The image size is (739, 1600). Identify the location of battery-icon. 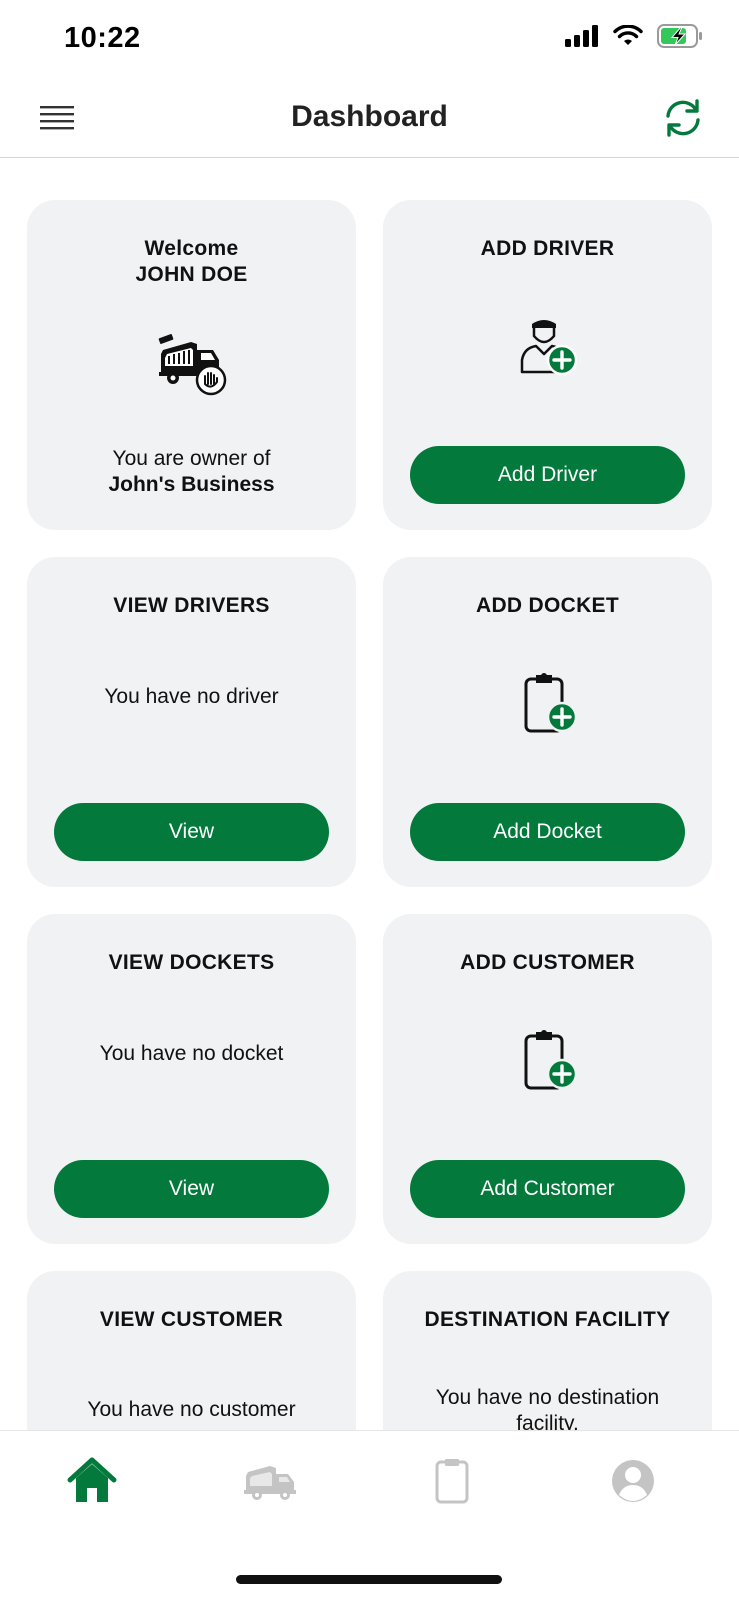
(680, 38).